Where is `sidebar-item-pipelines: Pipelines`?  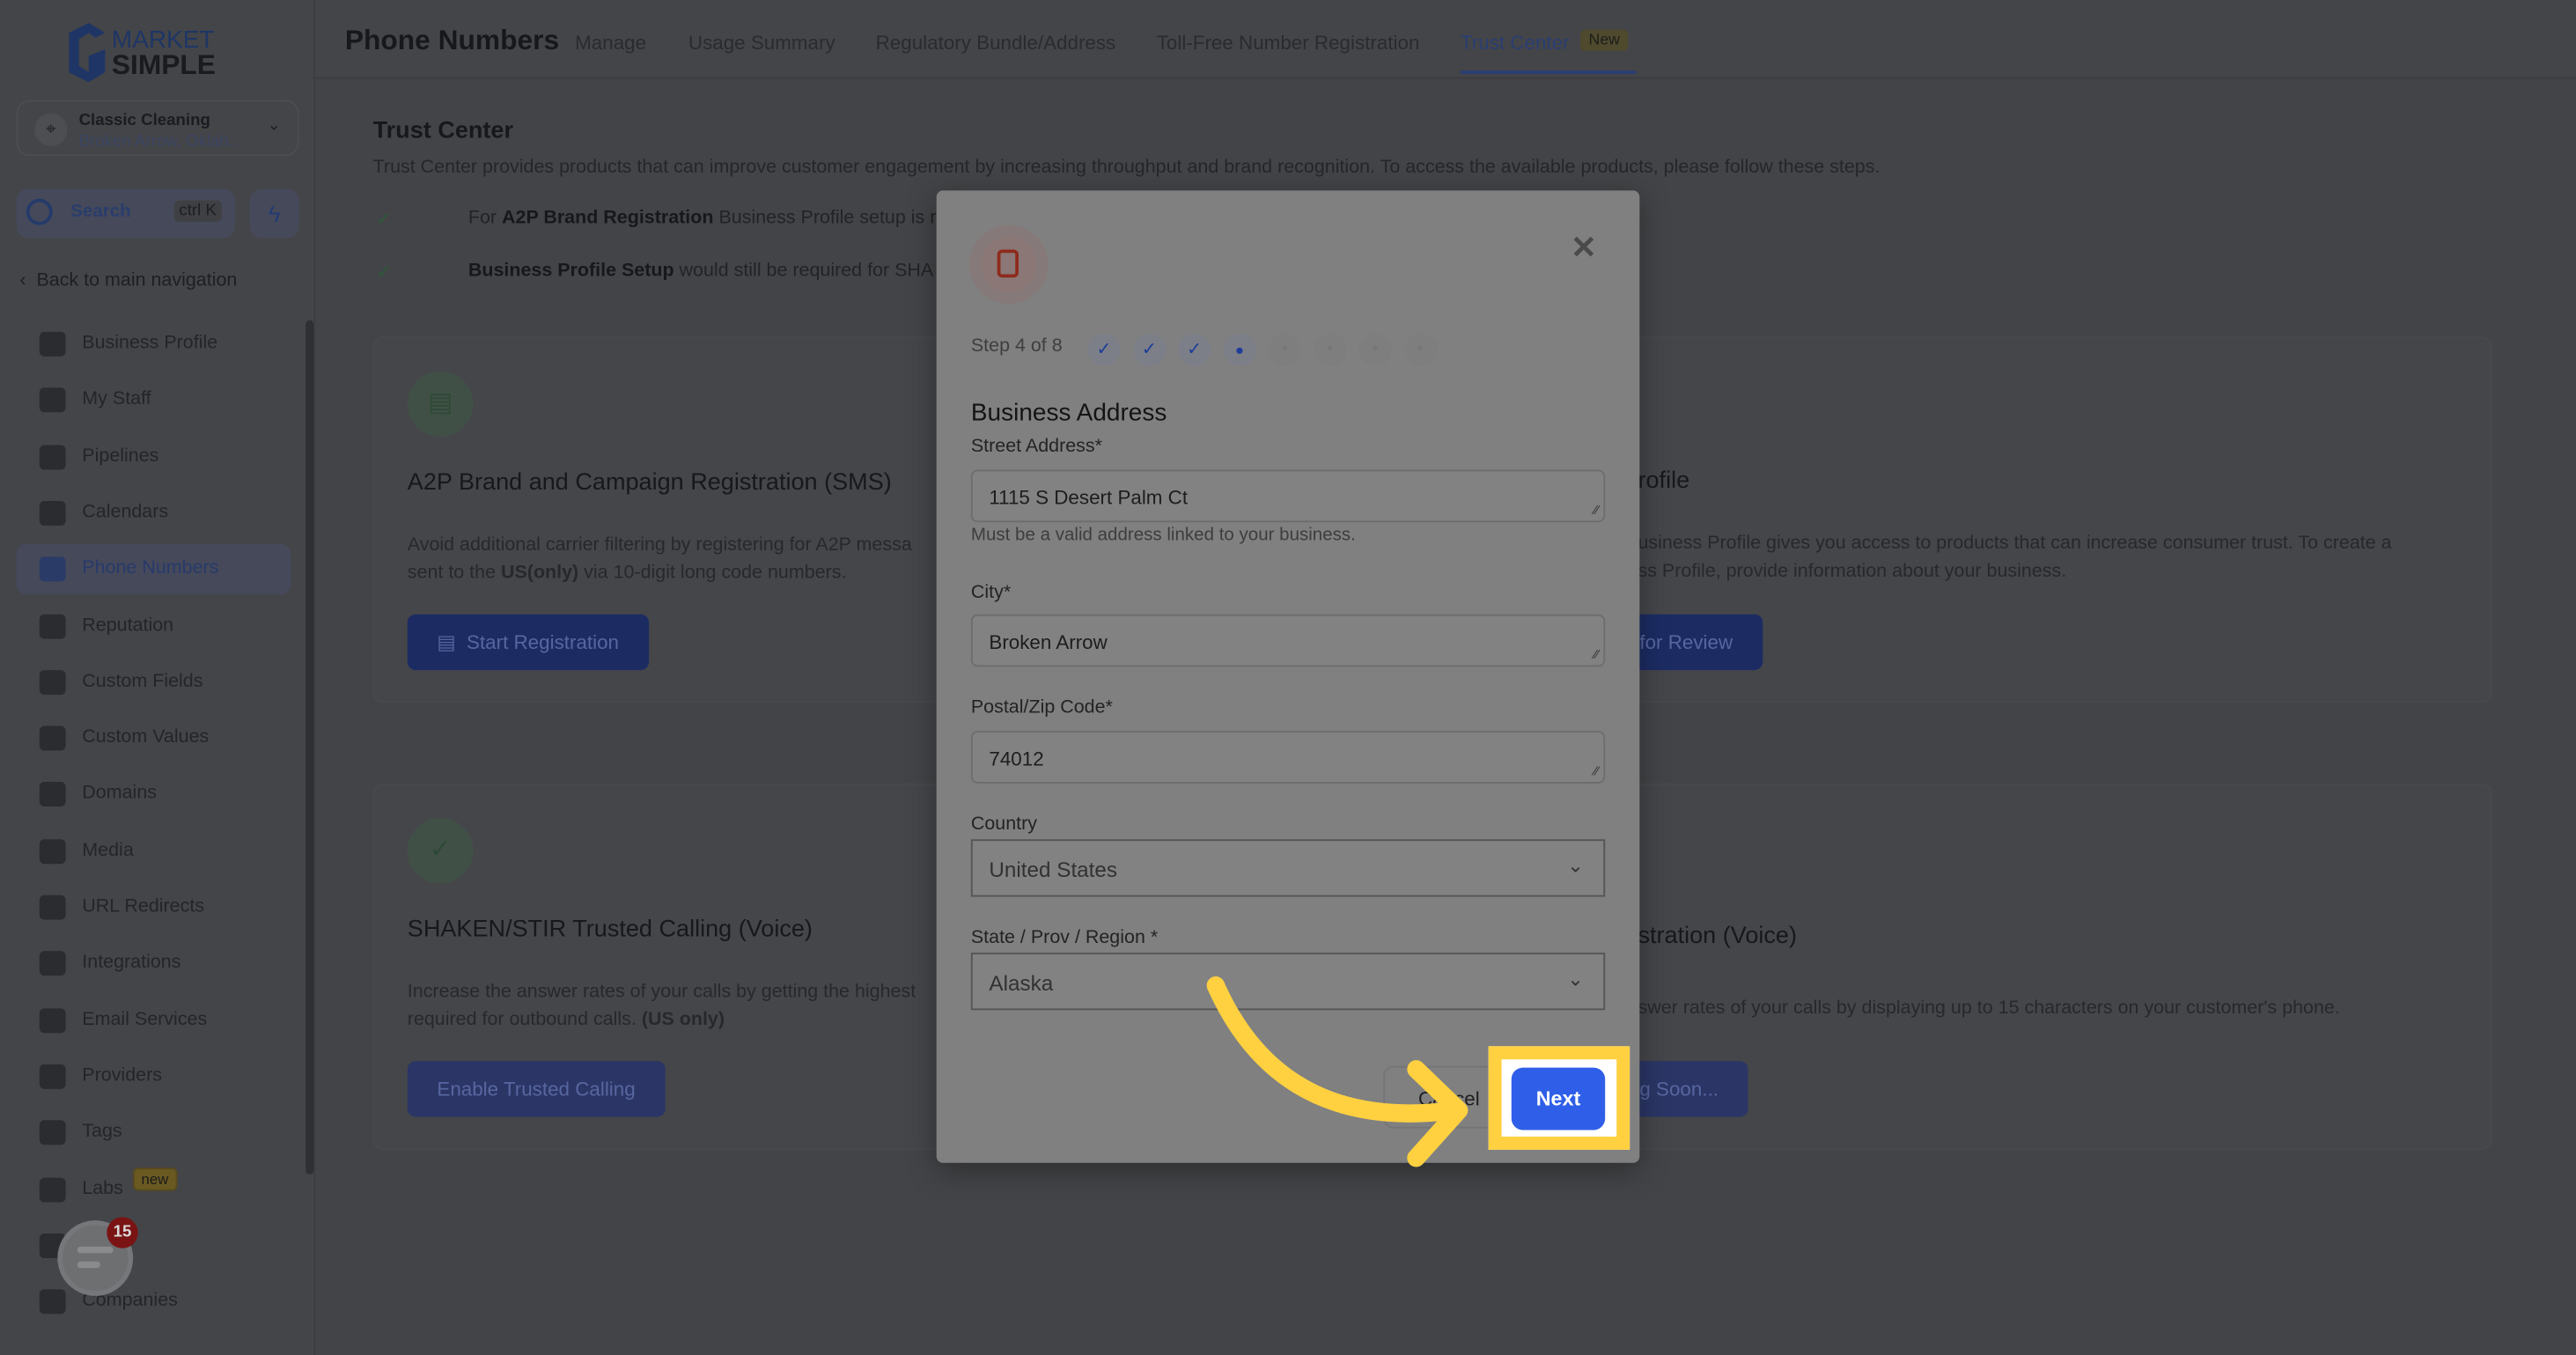
sidebar-item-pipelines: Pipelines is located at coordinates (154, 456).